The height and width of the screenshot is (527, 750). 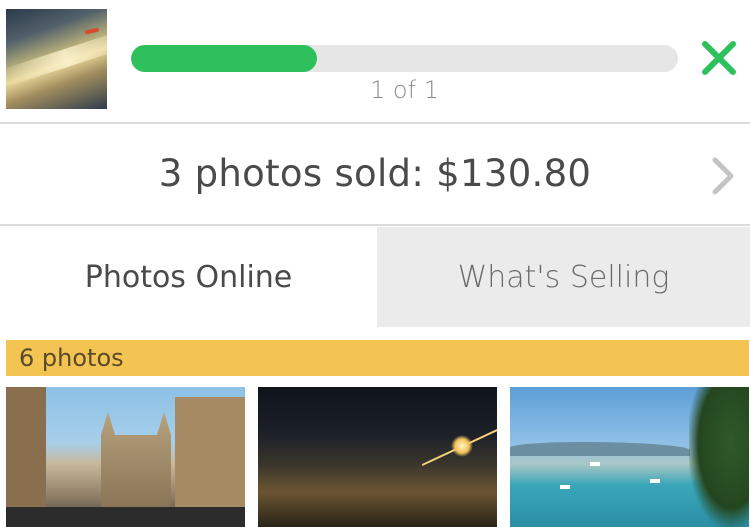 I want to click on photo-hills, so click(x=600, y=449).